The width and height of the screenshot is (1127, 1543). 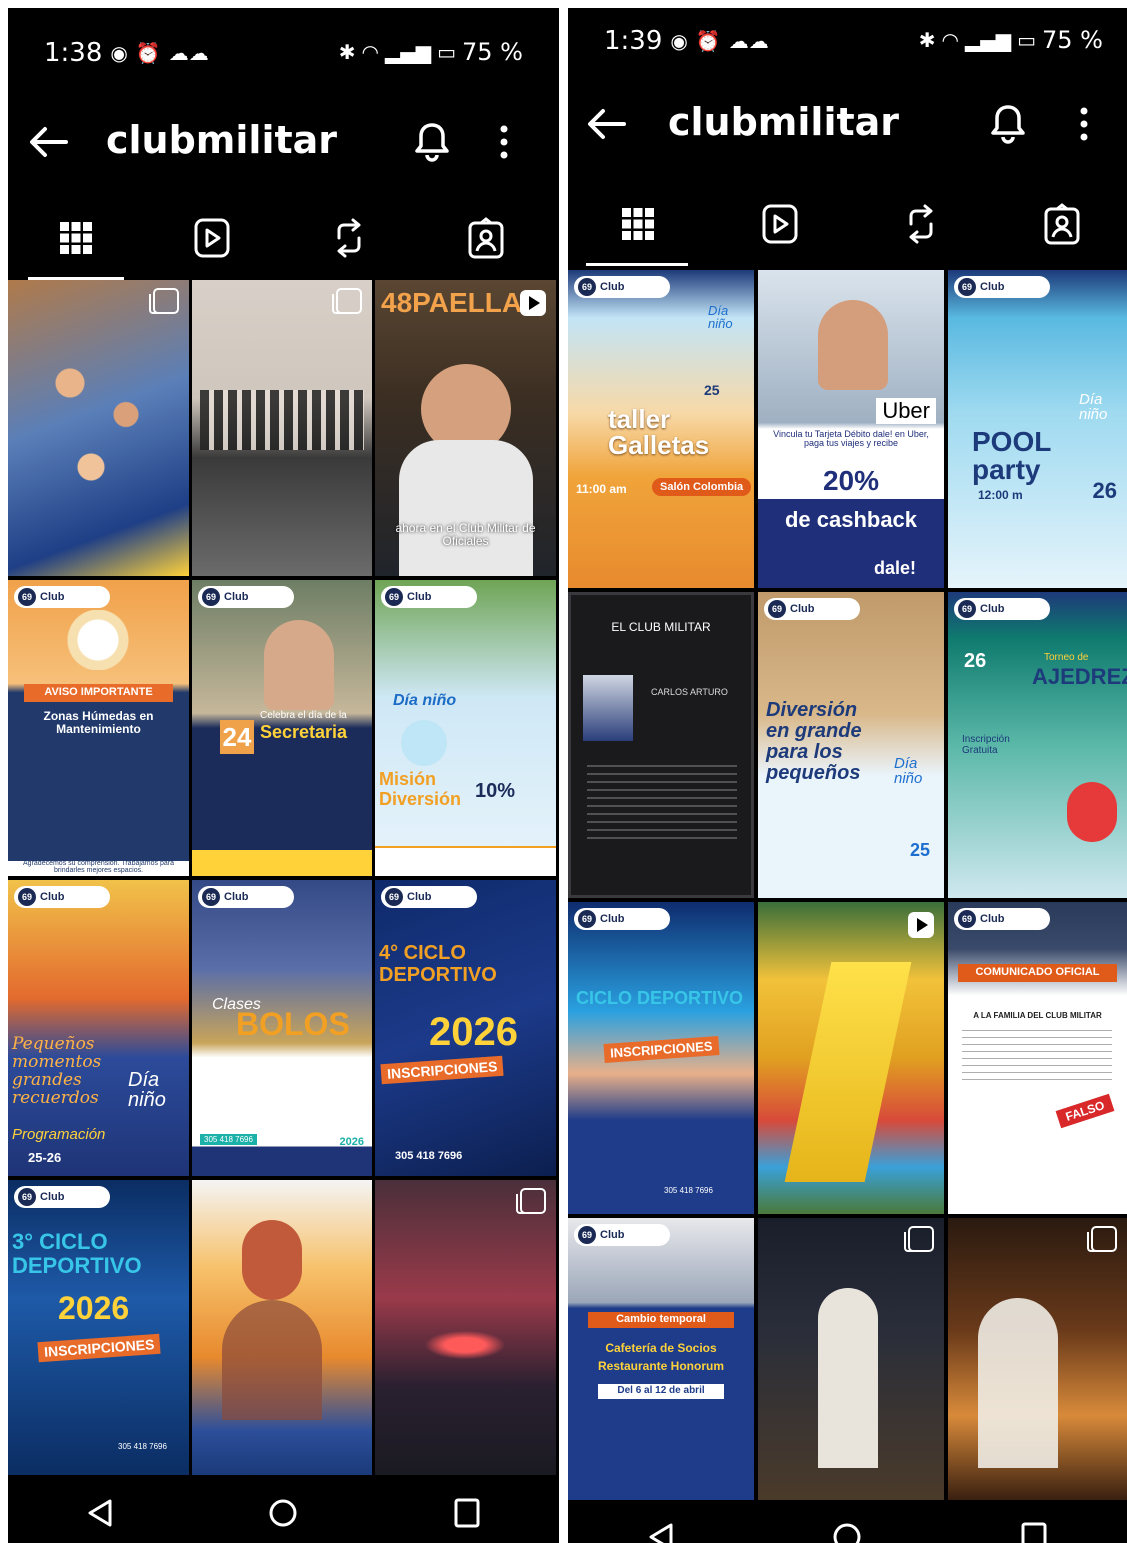 What do you see at coordinates (986, 745) in the screenshot?
I see `tile-sub: Inscripción Gratuita` at bounding box center [986, 745].